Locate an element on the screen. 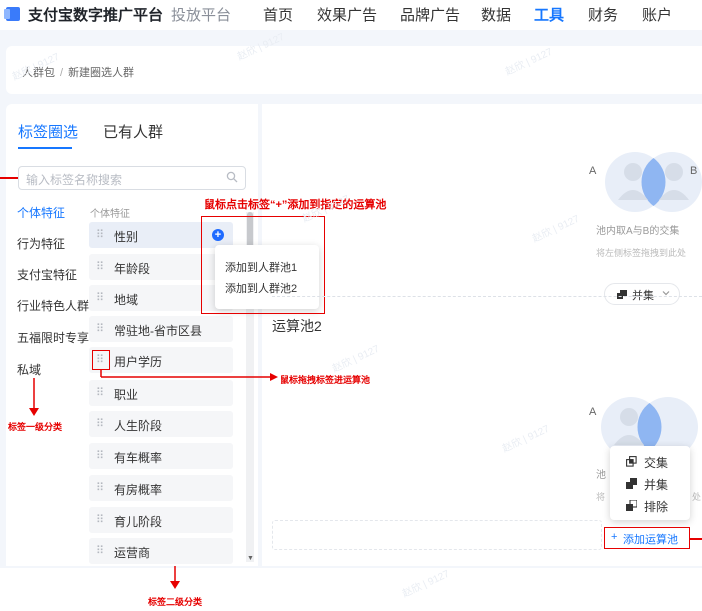 The image size is (702, 611). annotation-level2-arrow is located at coordinates (175, 577).